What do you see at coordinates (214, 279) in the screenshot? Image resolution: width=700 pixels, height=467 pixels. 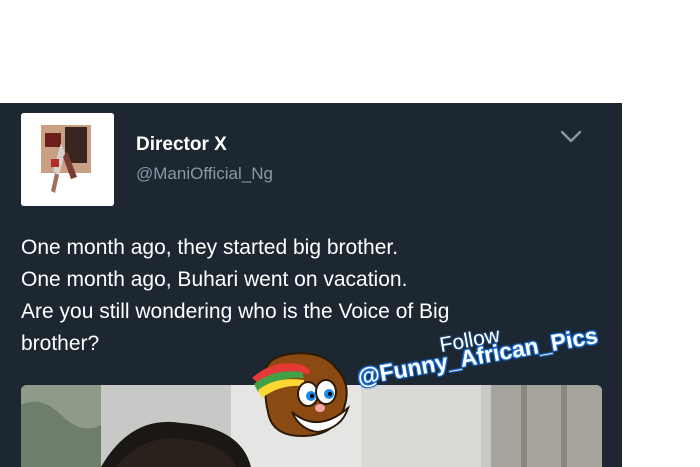 I see `tweet-text-line: One month ago, Buhari went on vacation.` at bounding box center [214, 279].